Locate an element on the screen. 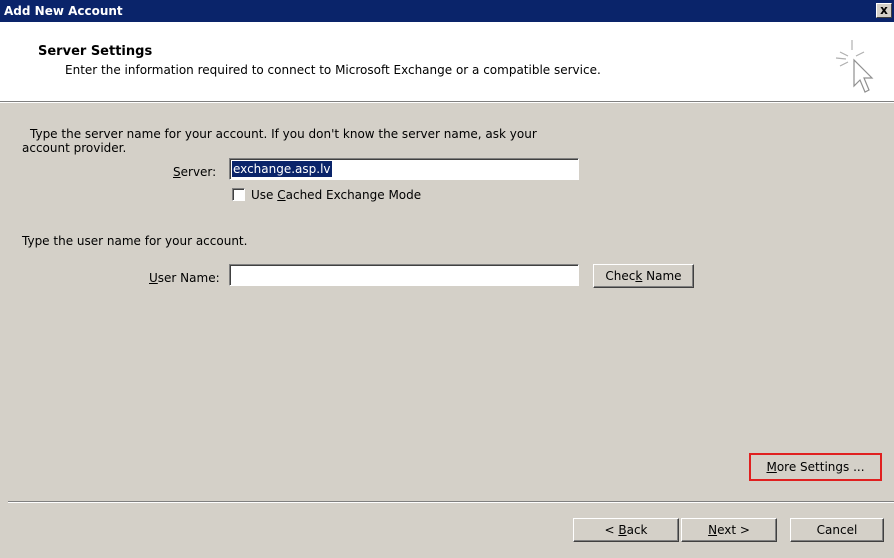 Image resolution: width=894 pixels, height=558 pixels. close-icon: x is located at coordinates (884, 10).